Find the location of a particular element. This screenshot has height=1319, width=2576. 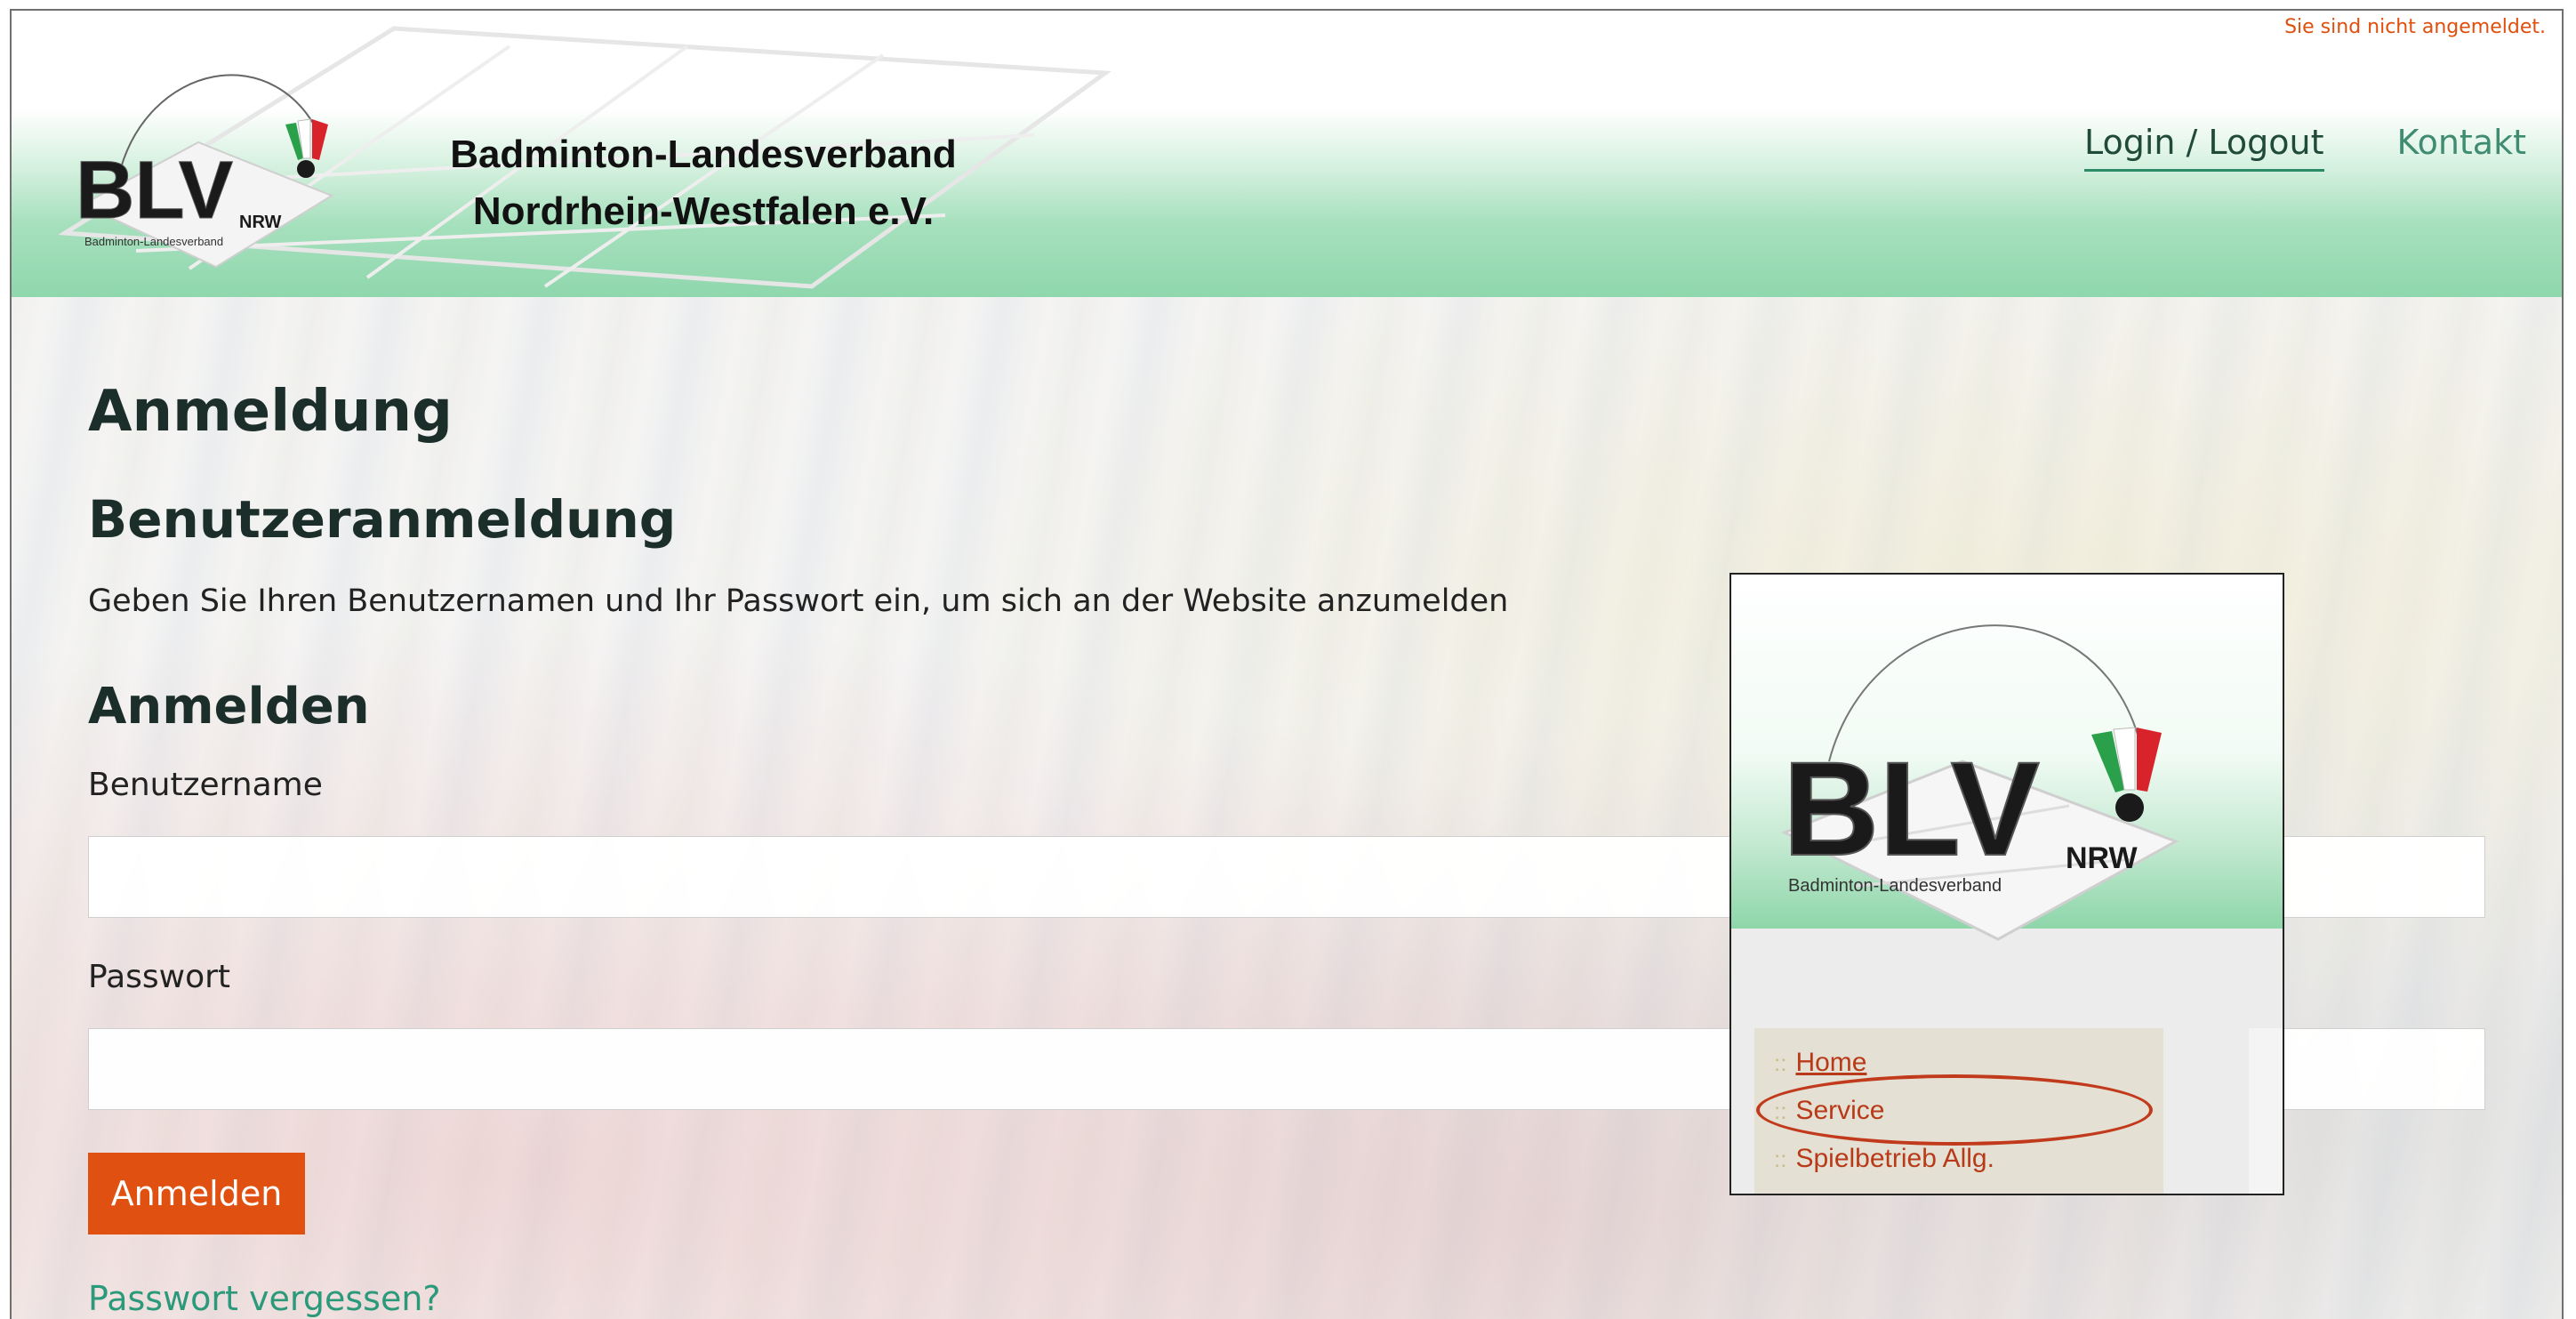

form-title: Anmelden is located at coordinates (229, 707).